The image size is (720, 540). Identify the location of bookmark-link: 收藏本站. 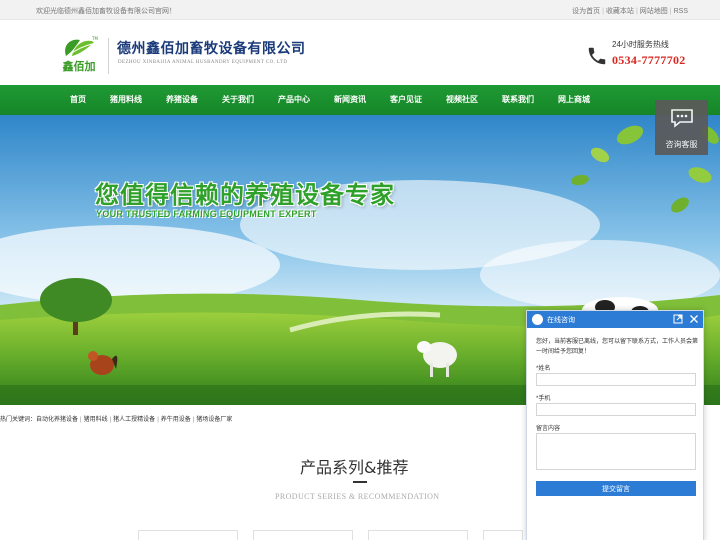
(620, 11).